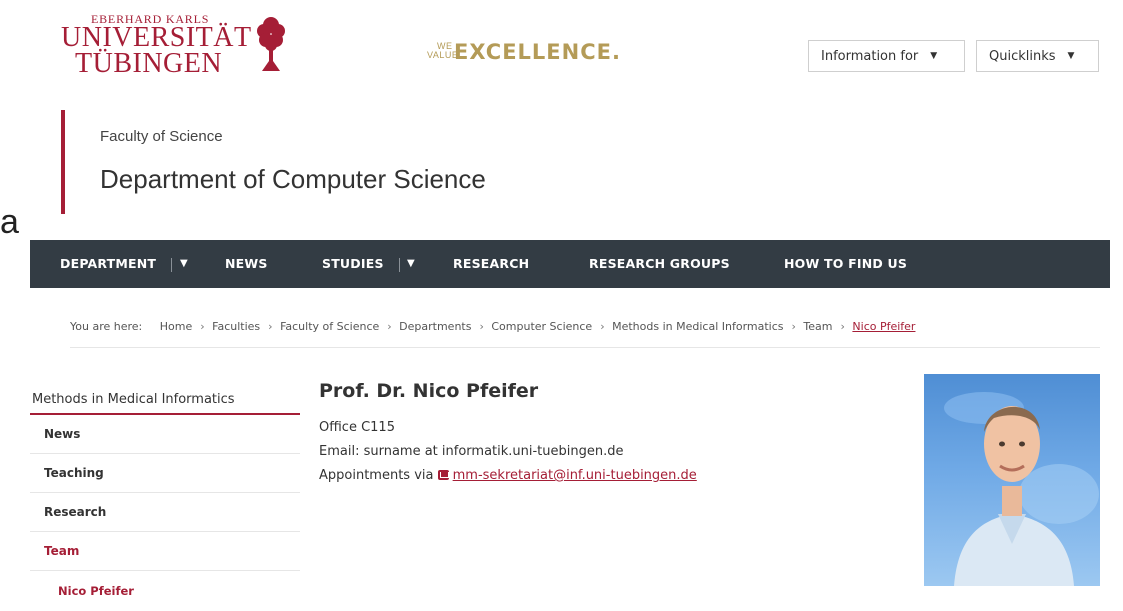 The image size is (1123, 611). I want to click on portrait-illustration, so click(1021, 489).